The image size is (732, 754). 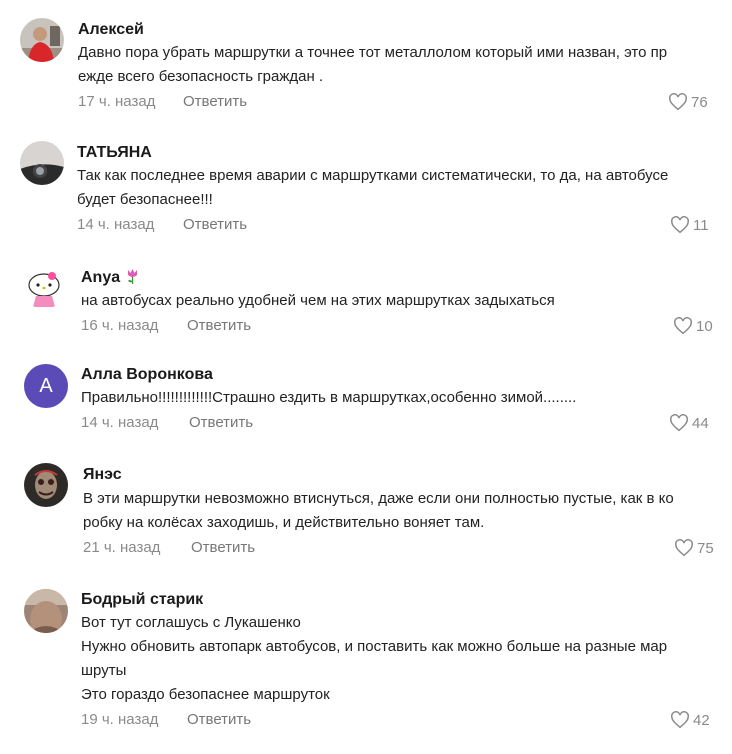 I want to click on tulip-icon, so click(x=132, y=278).